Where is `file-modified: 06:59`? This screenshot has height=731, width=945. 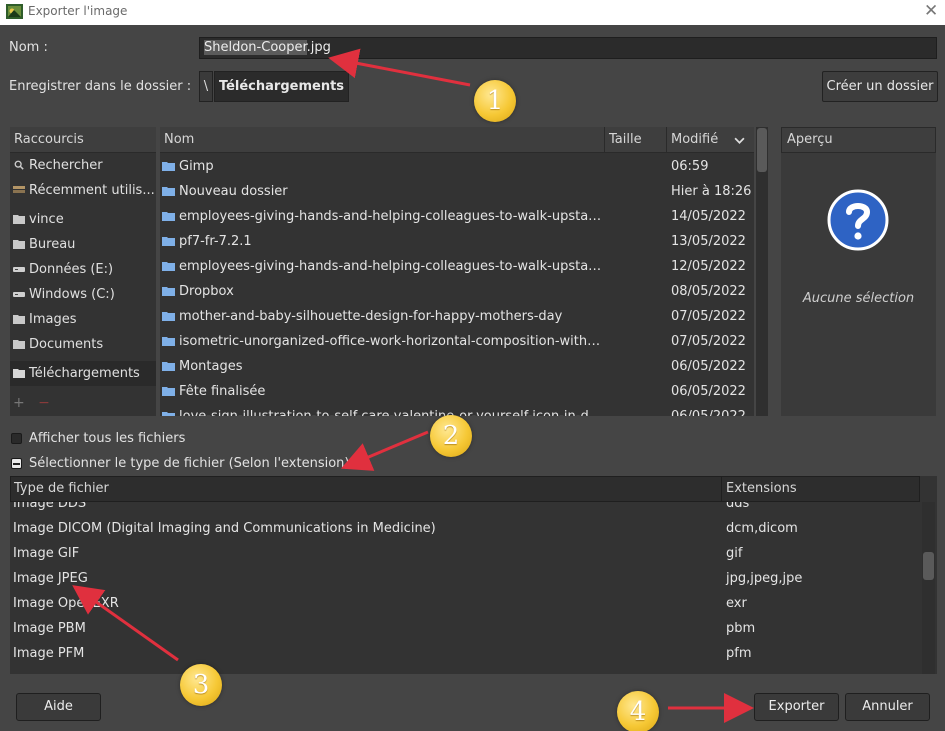 file-modified: 06:59 is located at coordinates (690, 166).